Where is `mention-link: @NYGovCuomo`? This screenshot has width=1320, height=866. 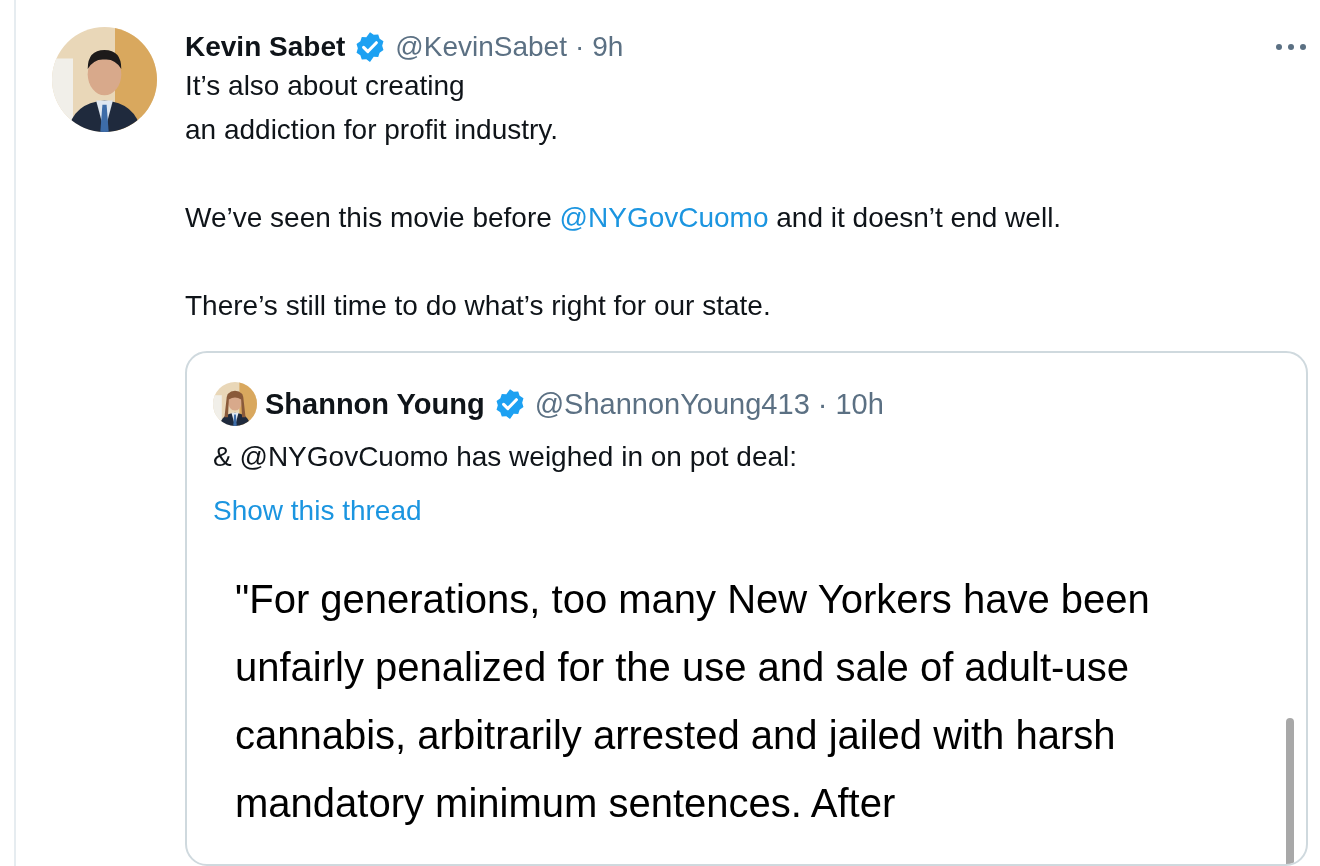
mention-link: @NYGovCuomo is located at coordinates (664, 218).